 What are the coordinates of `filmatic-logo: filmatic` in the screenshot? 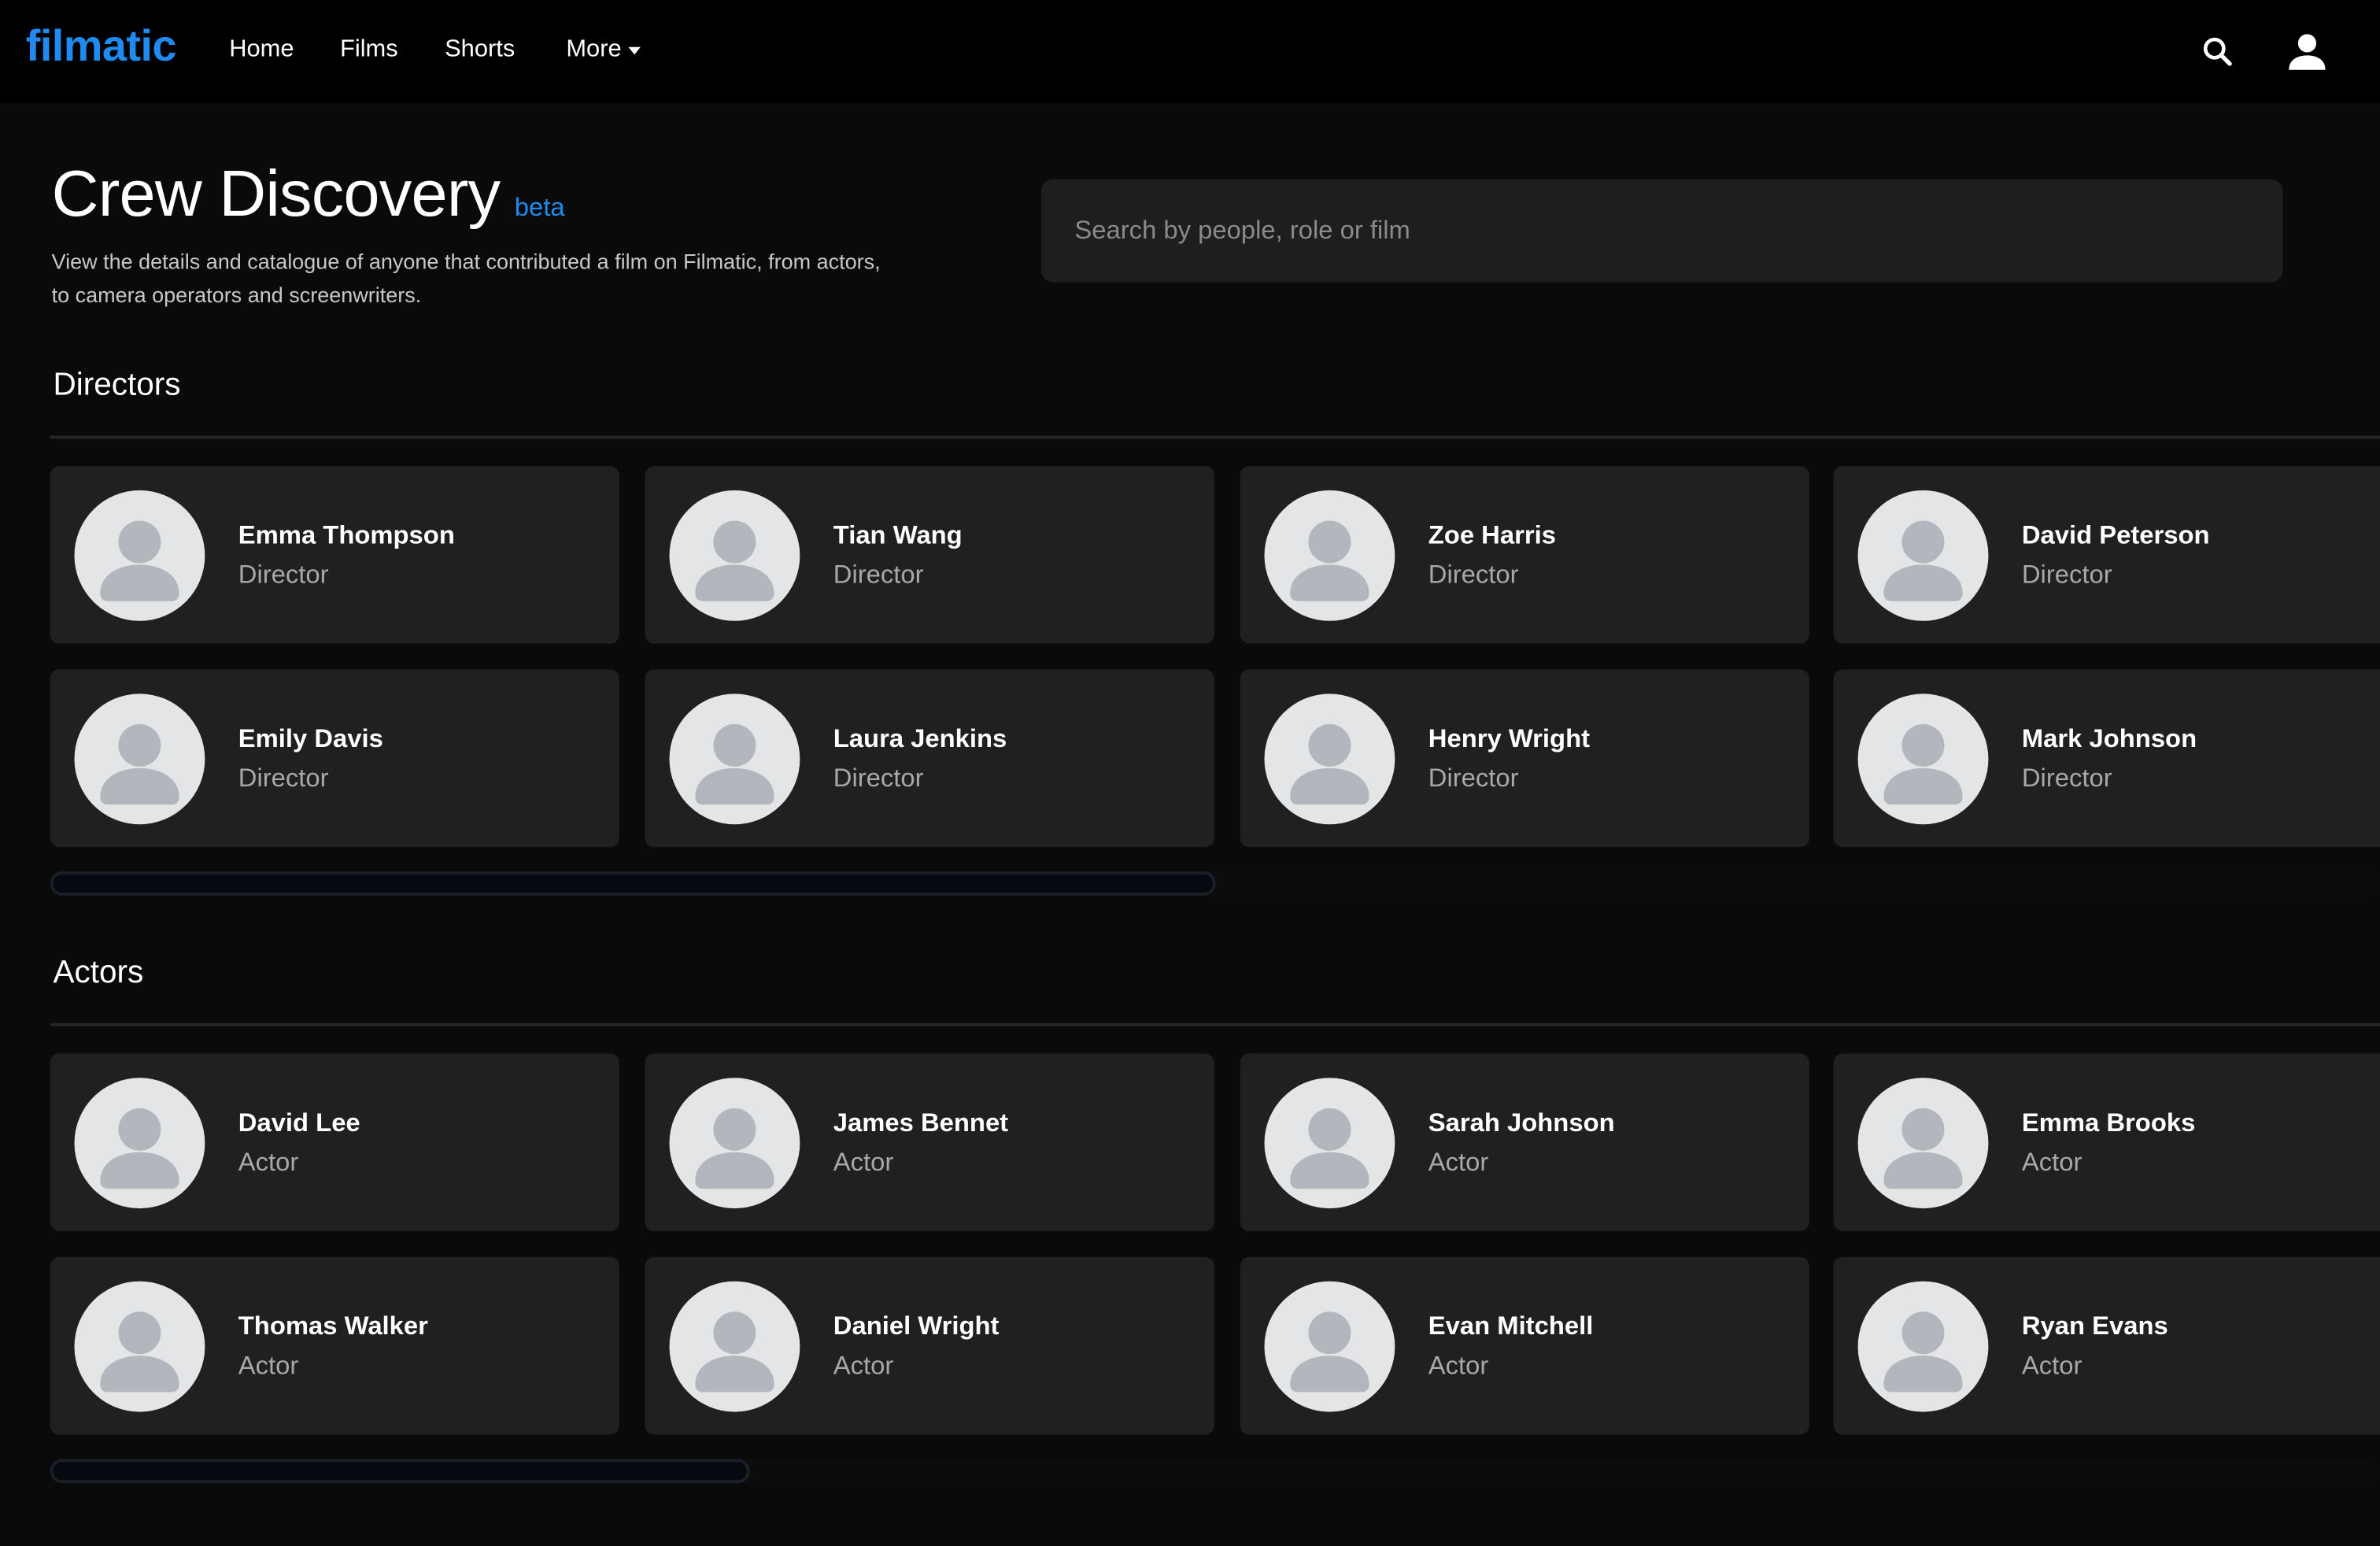 It's located at (102, 48).